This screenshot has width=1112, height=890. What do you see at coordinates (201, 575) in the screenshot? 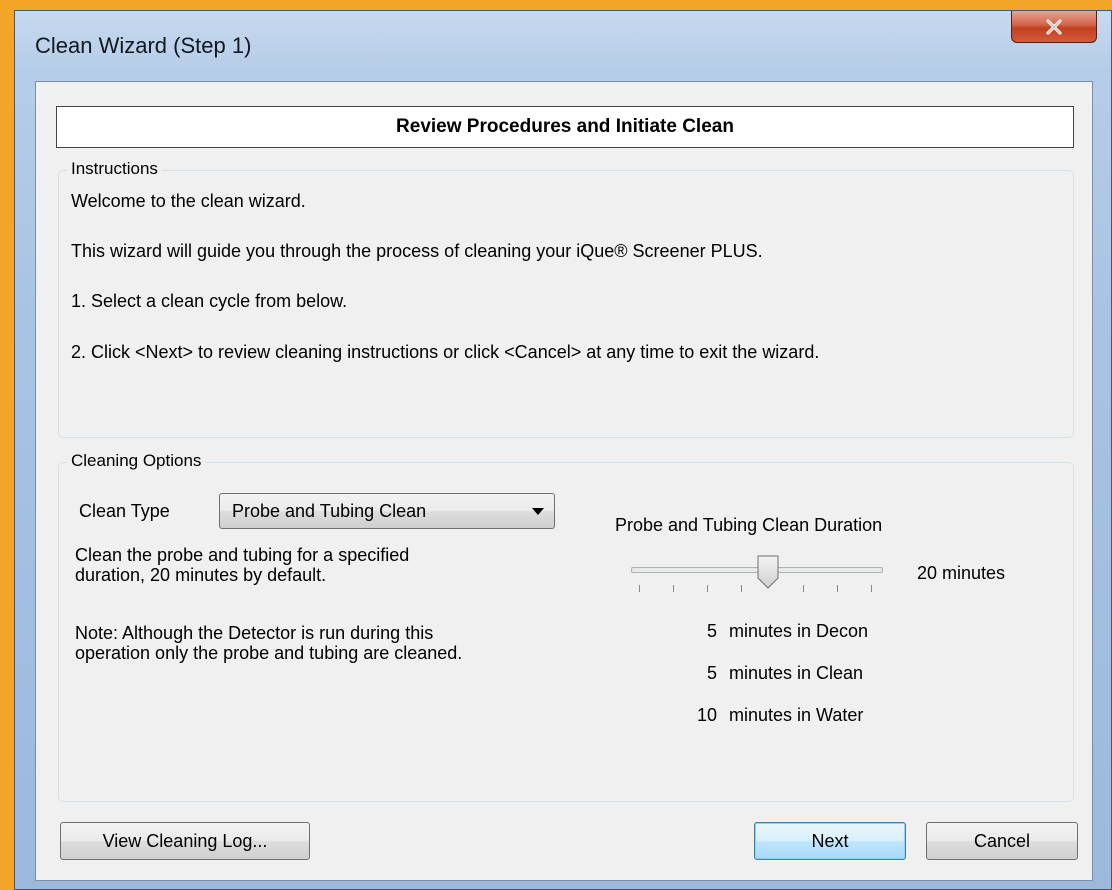
I see `clean-description-line: duration, 20 minutes by default.` at bounding box center [201, 575].